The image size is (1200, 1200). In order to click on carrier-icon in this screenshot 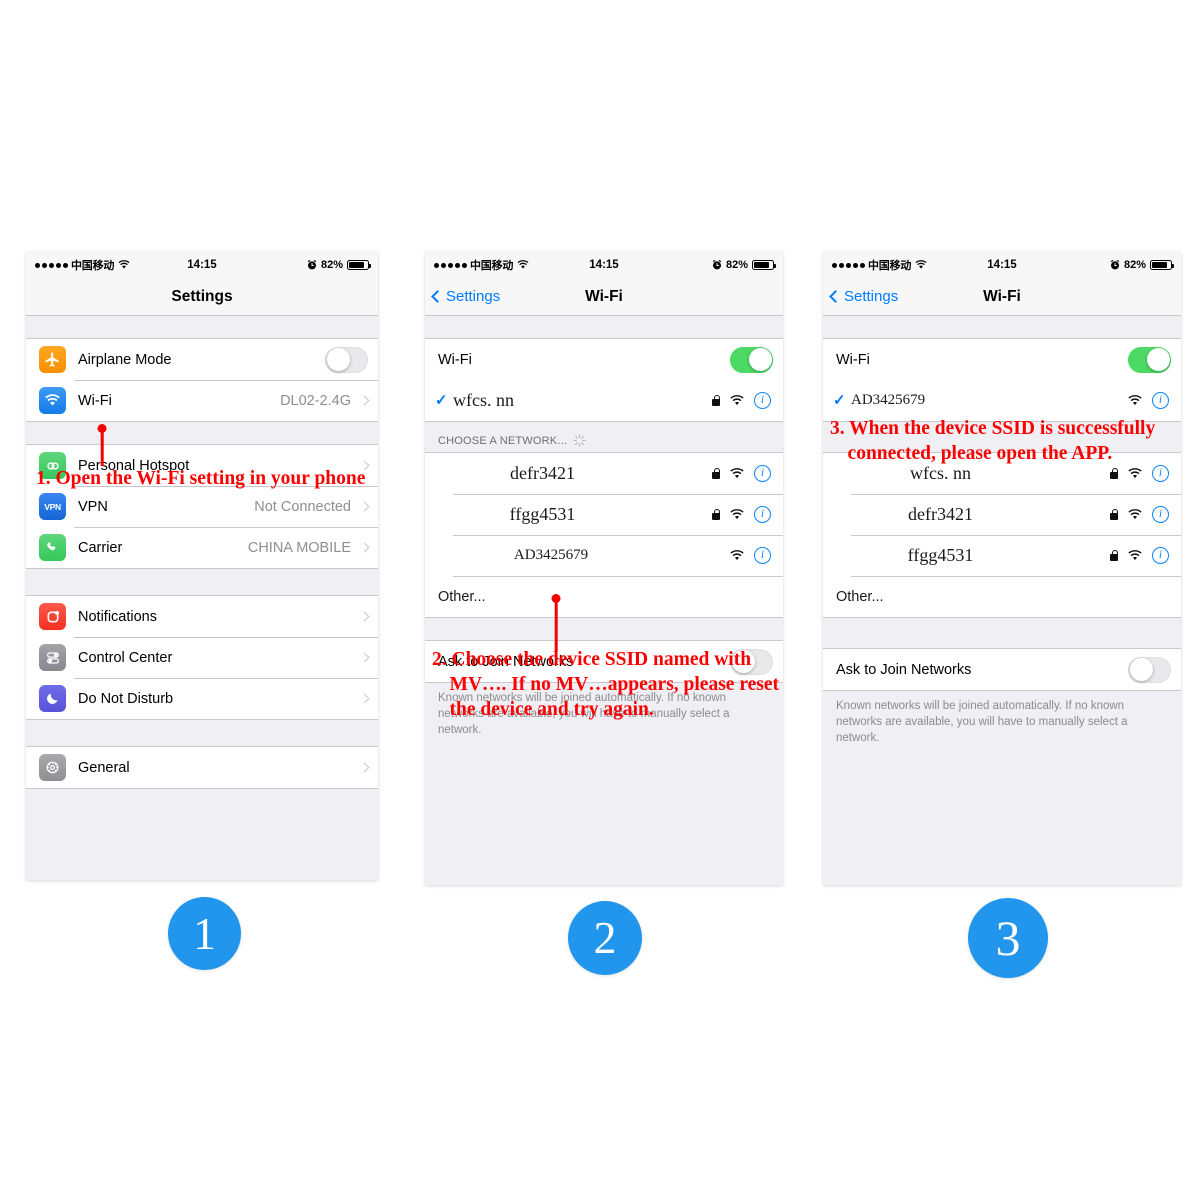, I will do `click(52, 547)`.